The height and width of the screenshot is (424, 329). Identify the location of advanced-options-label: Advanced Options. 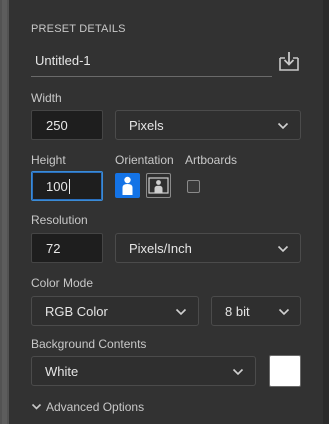
(95, 407).